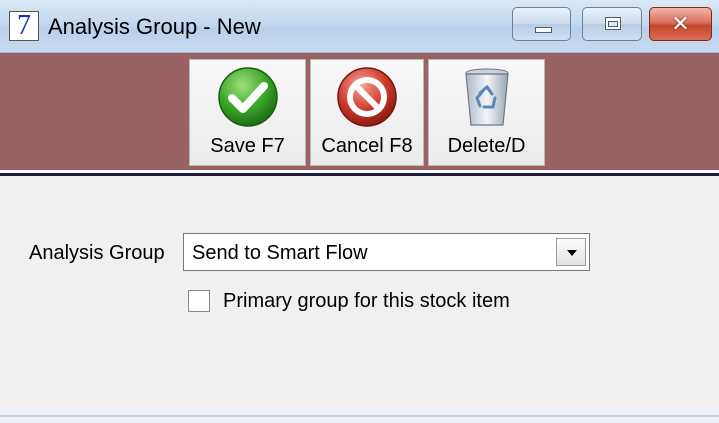 The image size is (719, 423). I want to click on app-icon: 7, so click(24, 26).